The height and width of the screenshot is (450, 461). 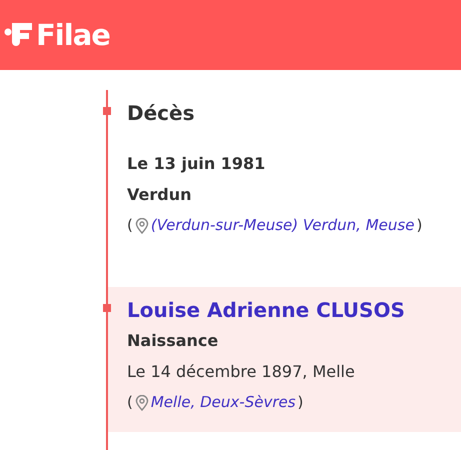 What do you see at coordinates (223, 402) in the screenshot?
I see `place-link: Melle, Deux-Sèvres` at bounding box center [223, 402].